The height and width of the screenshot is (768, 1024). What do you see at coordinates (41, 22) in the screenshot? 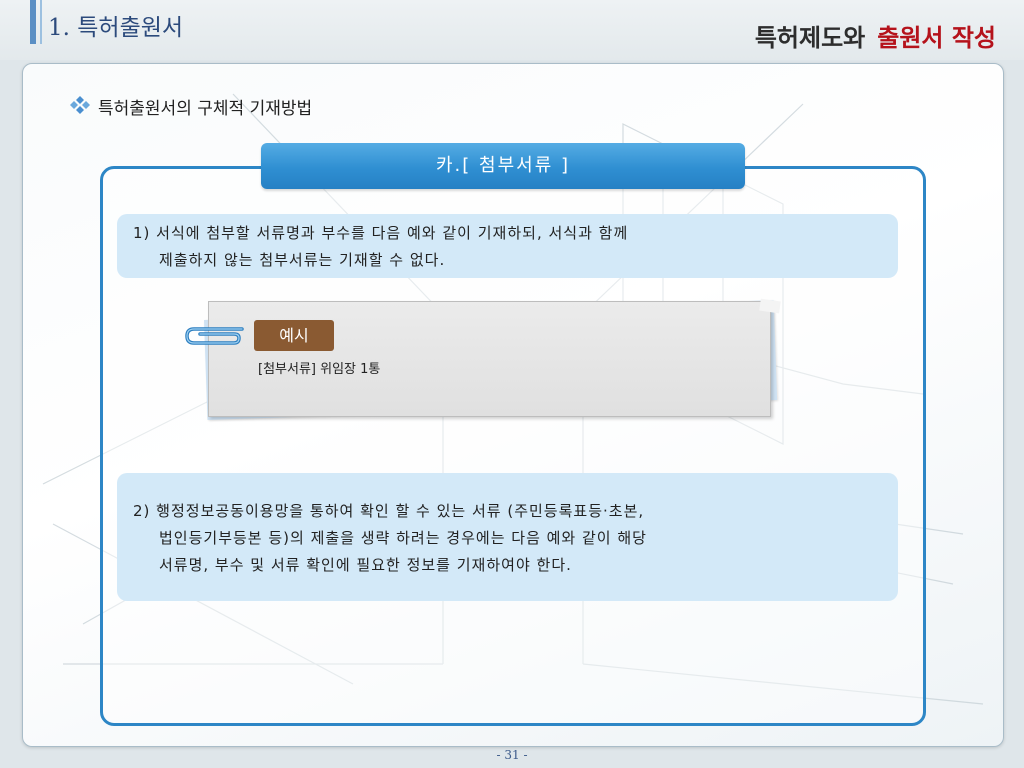
I see `header-accent-line` at bounding box center [41, 22].